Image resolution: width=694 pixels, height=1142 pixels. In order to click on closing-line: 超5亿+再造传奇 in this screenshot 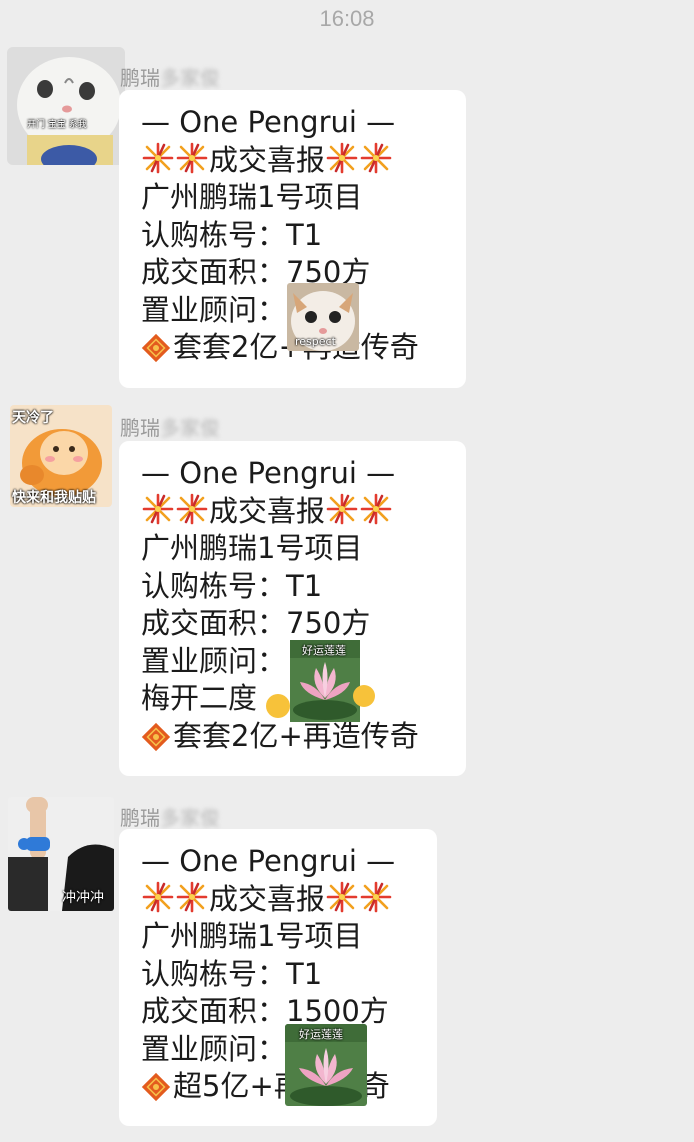, I will do `click(278, 1087)`.